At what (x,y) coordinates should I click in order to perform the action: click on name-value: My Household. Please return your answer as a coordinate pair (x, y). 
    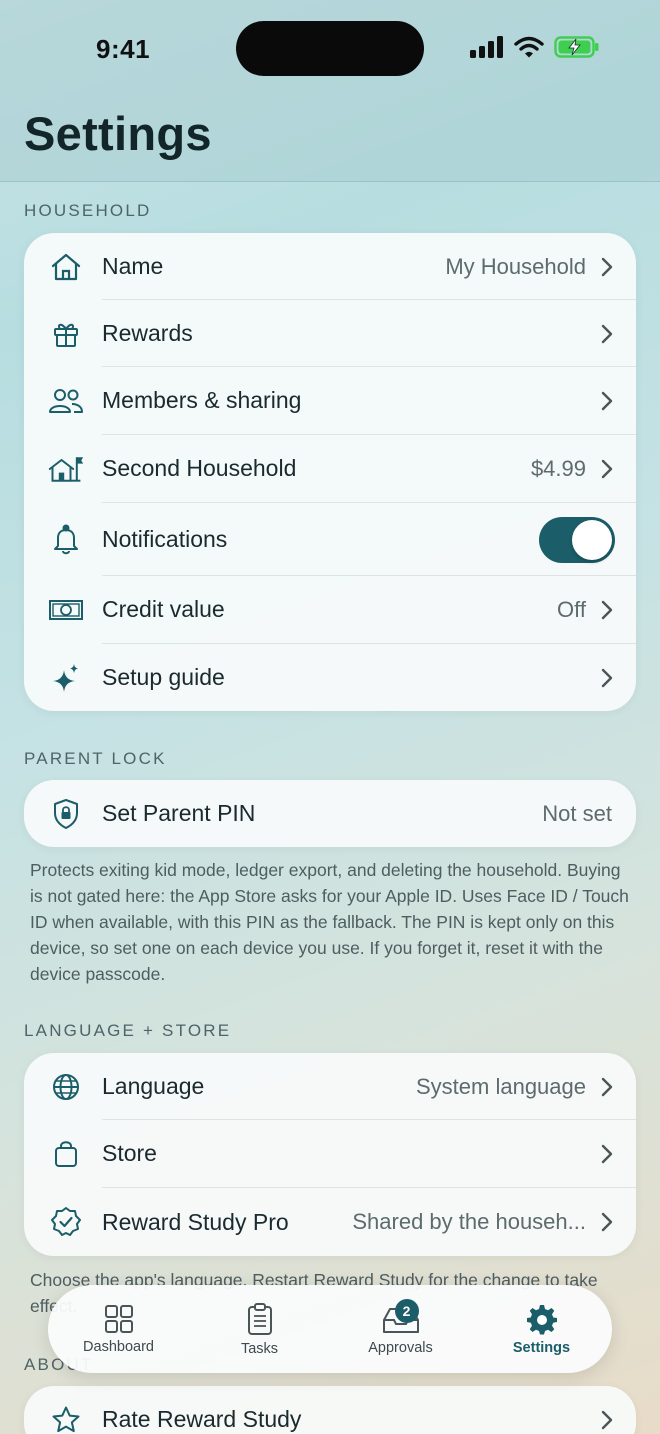
    Looking at the image, I should click on (515, 266).